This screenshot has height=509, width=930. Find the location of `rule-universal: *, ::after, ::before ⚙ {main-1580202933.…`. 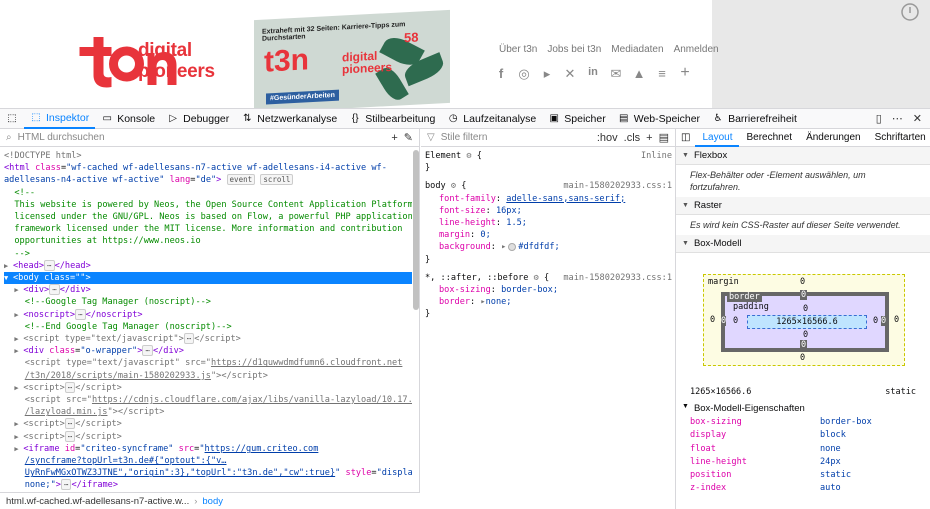

rule-universal: *, ::after, ::before ⚙ {main-1580202933.… is located at coordinates (548, 296).